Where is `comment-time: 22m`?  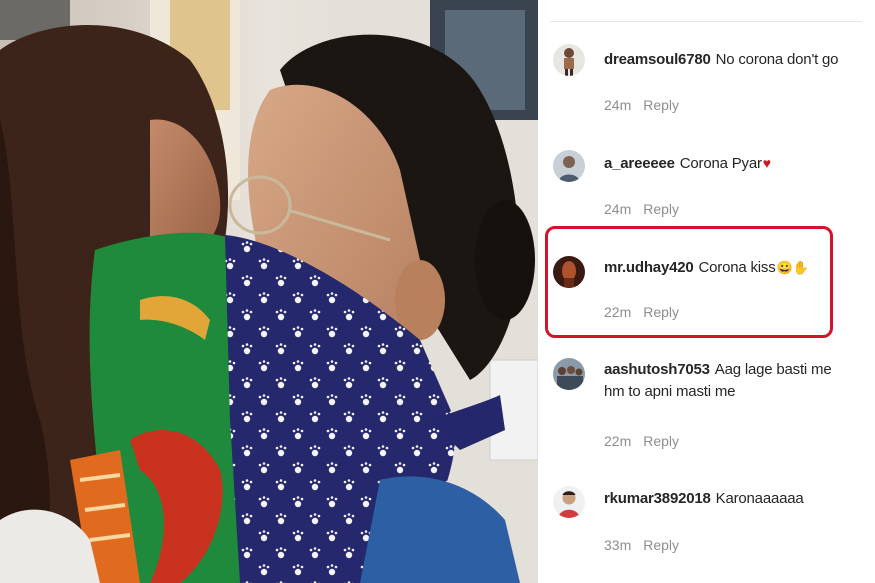
comment-time: 22m is located at coordinates (618, 441).